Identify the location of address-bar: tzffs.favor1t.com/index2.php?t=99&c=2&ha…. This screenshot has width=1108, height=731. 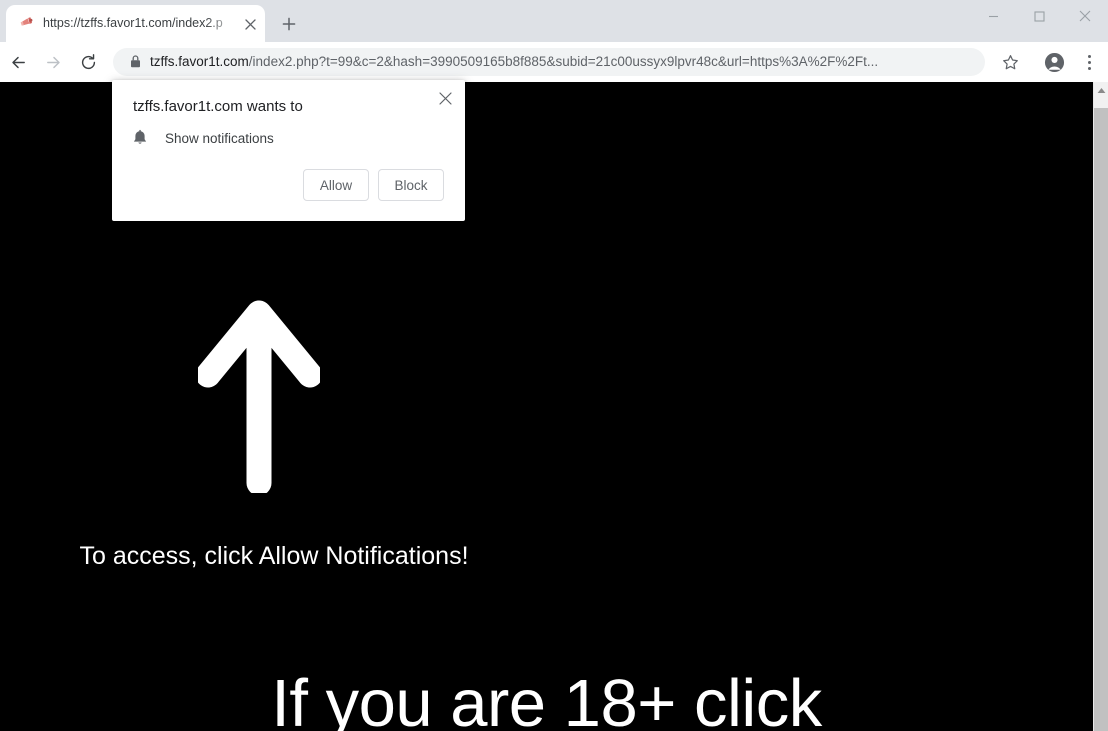
(549, 62).